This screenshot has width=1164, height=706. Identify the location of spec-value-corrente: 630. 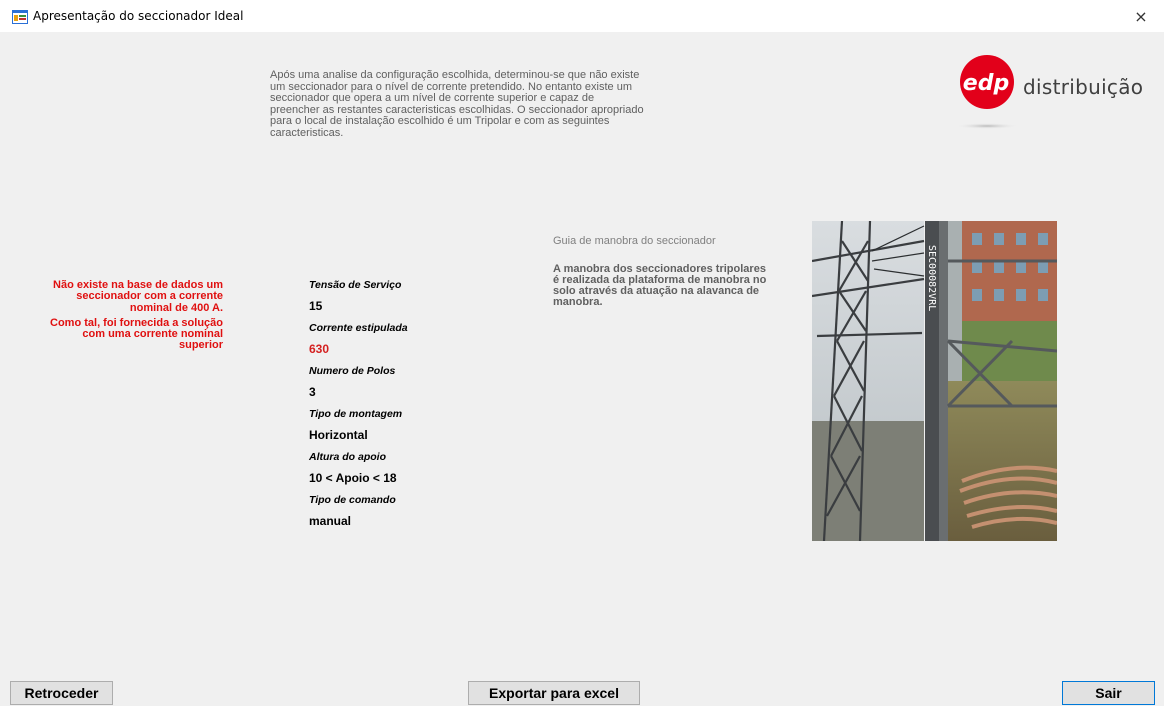
(319, 349).